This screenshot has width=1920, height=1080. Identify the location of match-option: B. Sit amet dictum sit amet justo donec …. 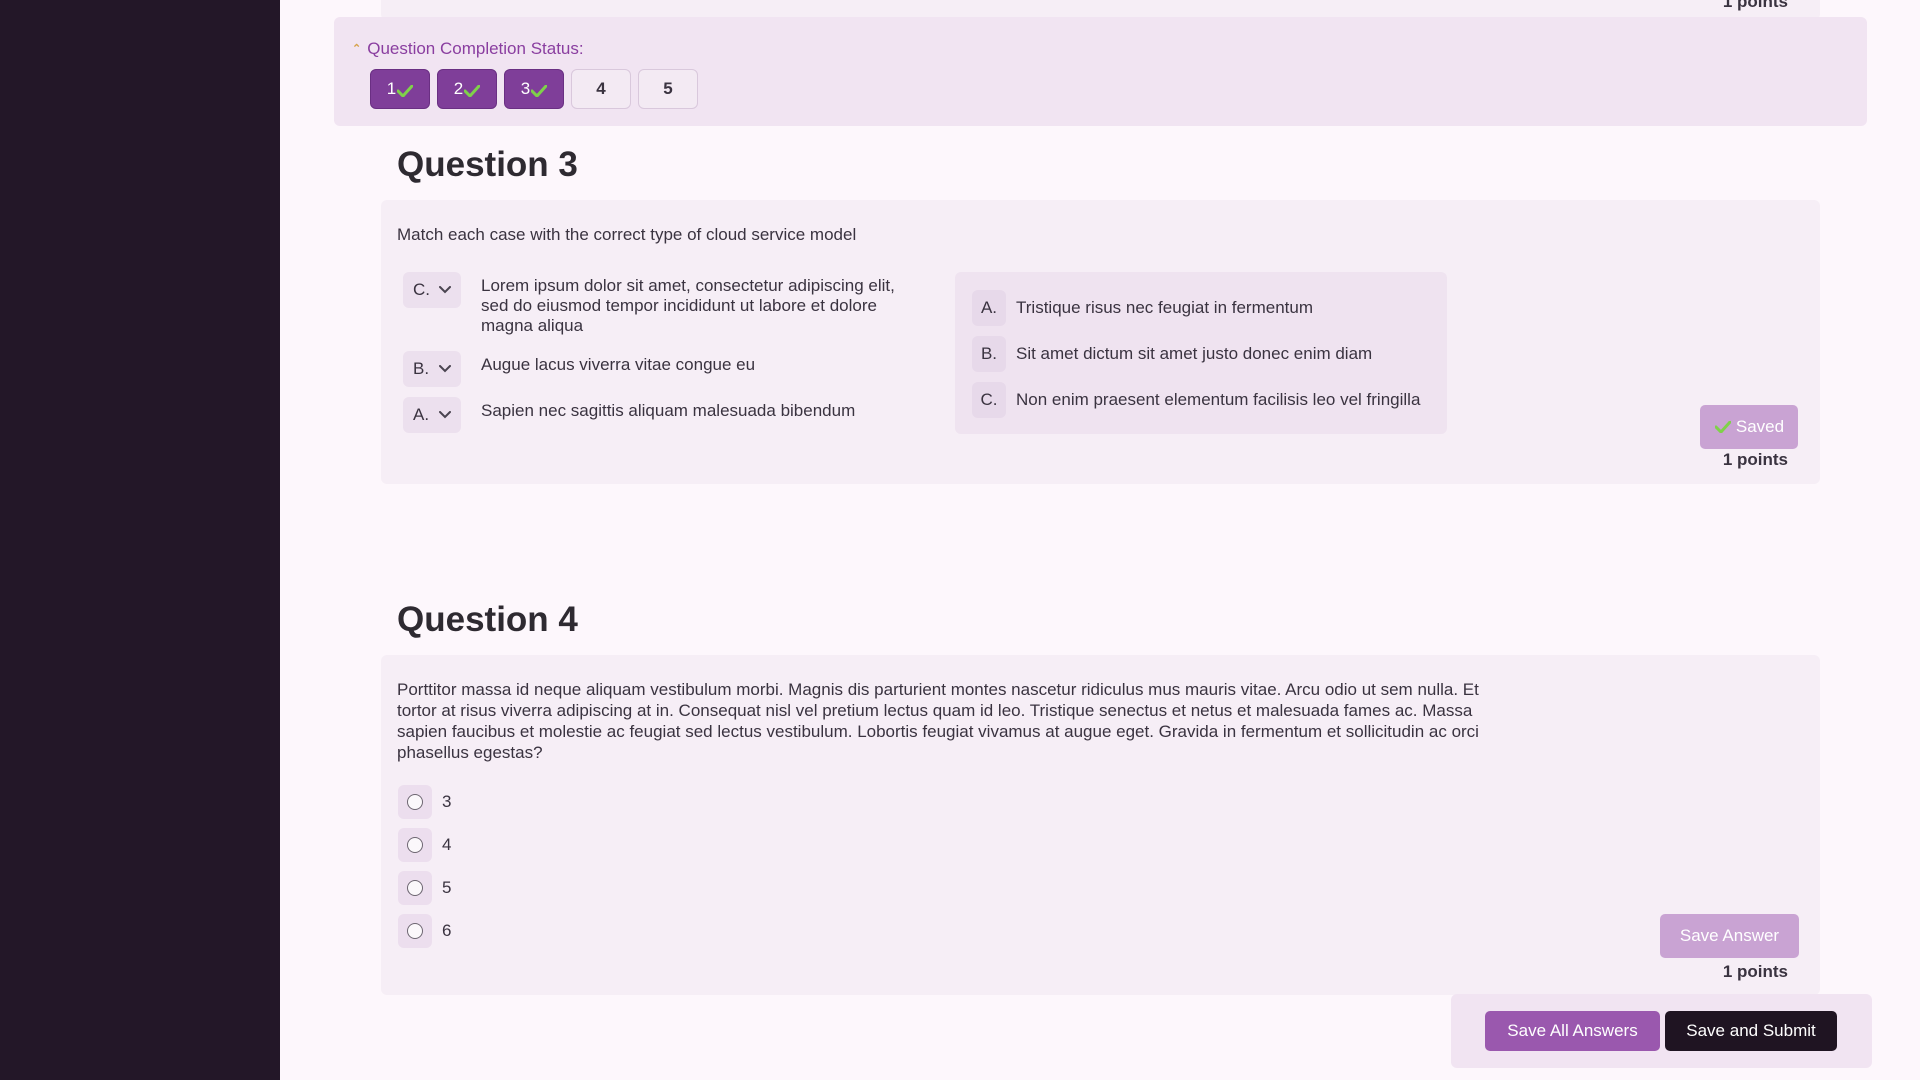
(1172, 354).